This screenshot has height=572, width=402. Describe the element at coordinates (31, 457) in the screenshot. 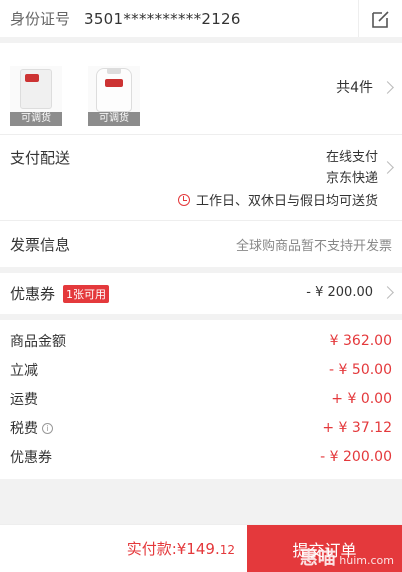

I see `summary-label: 优惠券` at that location.